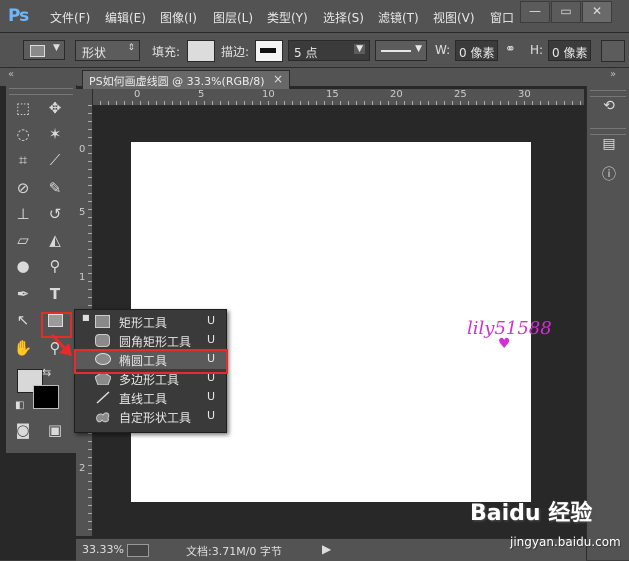 This screenshot has height=561, width=629. Describe the element at coordinates (570, 53) in the screenshot. I see `height-value: 0 像素` at that location.